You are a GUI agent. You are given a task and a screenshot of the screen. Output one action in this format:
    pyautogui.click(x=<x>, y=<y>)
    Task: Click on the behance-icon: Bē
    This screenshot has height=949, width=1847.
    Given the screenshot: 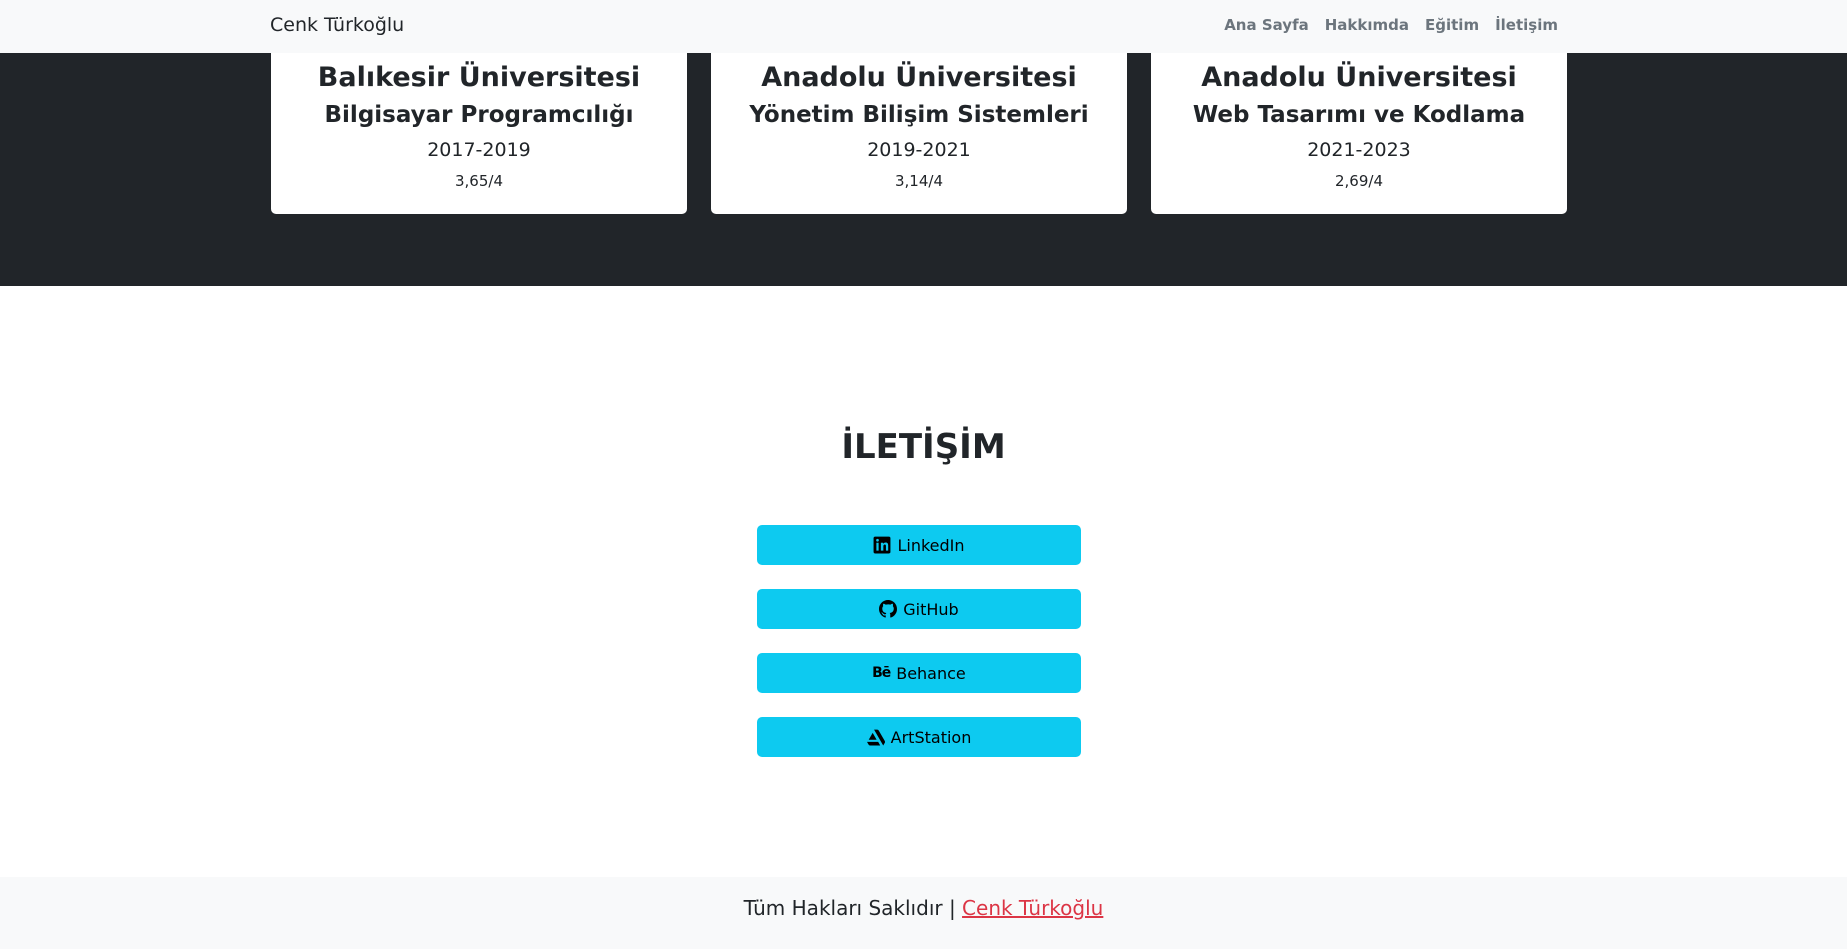 What is the action you would take?
    pyautogui.click(x=881, y=673)
    